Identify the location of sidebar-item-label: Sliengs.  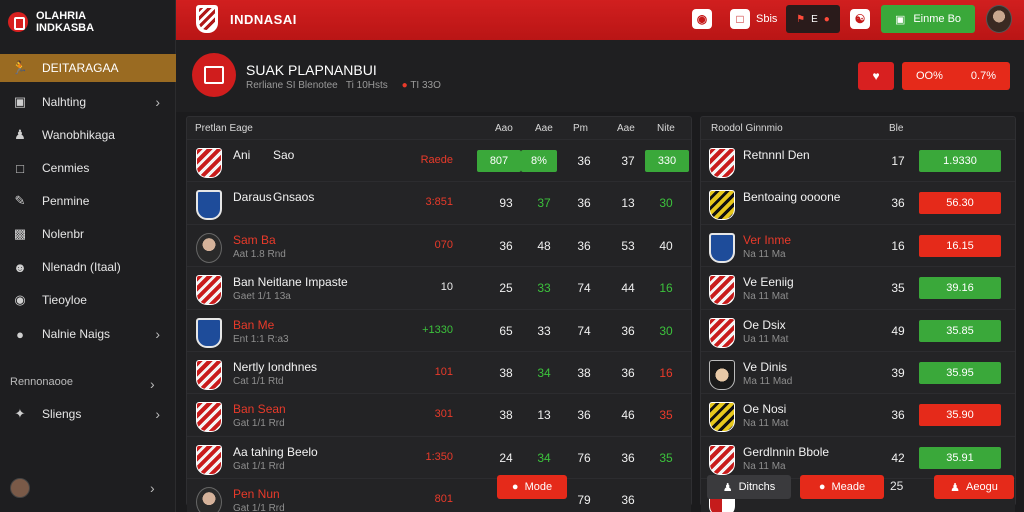
(62, 414).